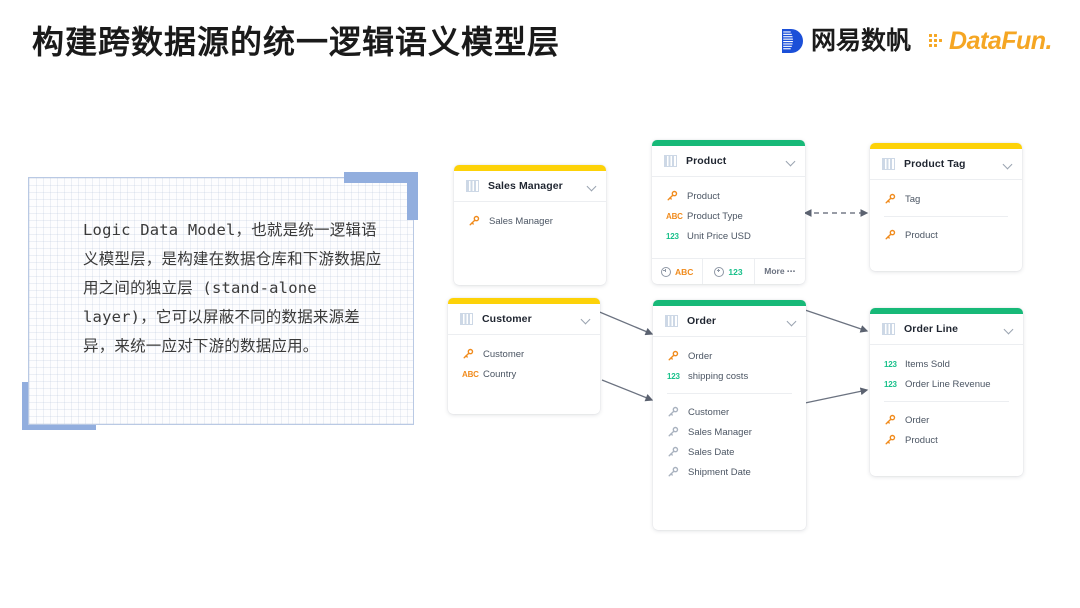  I want to click on card-product-tag: Product Tag Tag Product, so click(946, 207).